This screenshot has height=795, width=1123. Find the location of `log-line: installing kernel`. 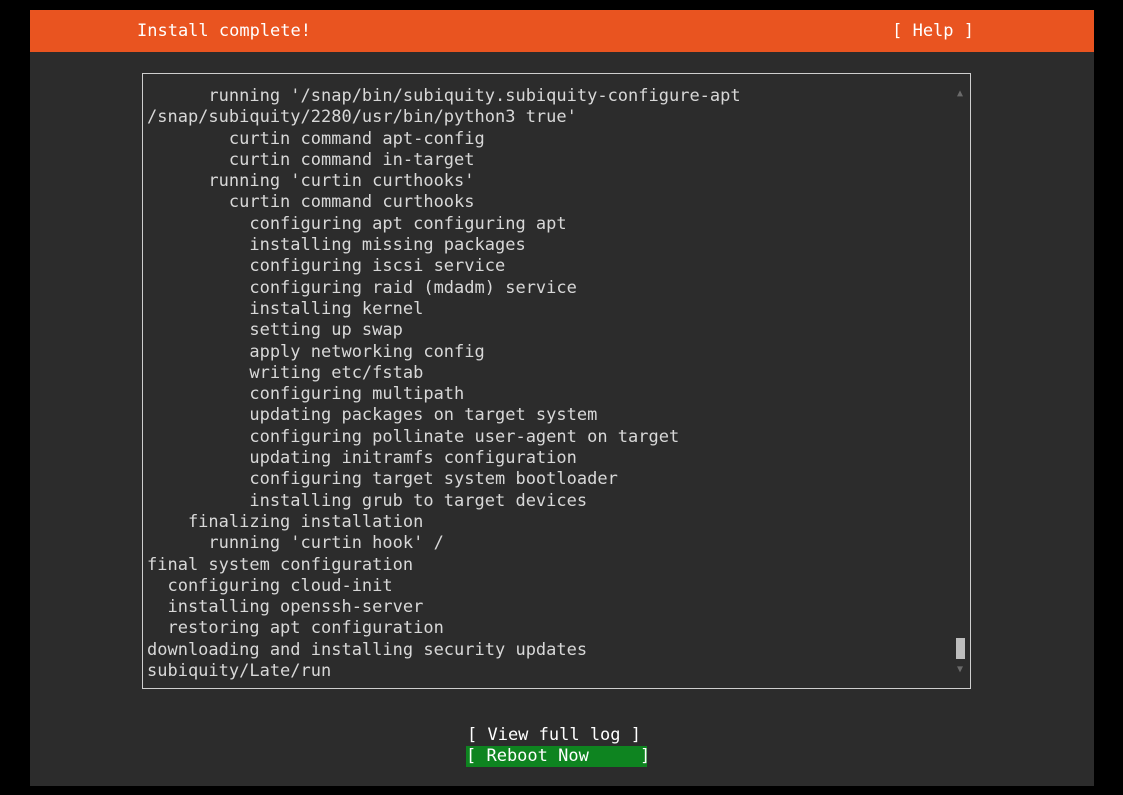

log-line: installing kernel is located at coordinates (285, 308).